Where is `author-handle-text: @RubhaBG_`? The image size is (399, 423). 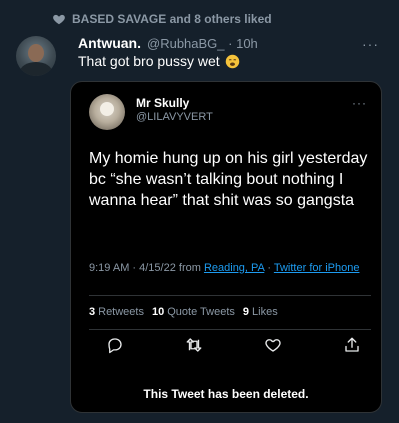 author-handle-text: @RubhaBG_ is located at coordinates (186, 43).